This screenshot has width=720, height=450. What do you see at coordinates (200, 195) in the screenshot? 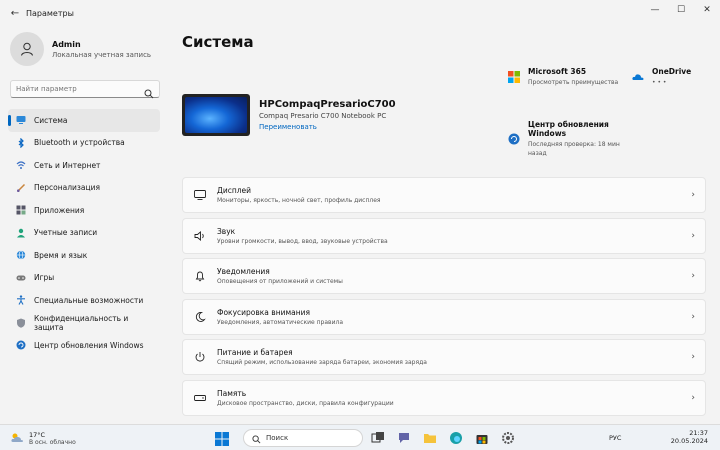
I see `display-icon` at bounding box center [200, 195].